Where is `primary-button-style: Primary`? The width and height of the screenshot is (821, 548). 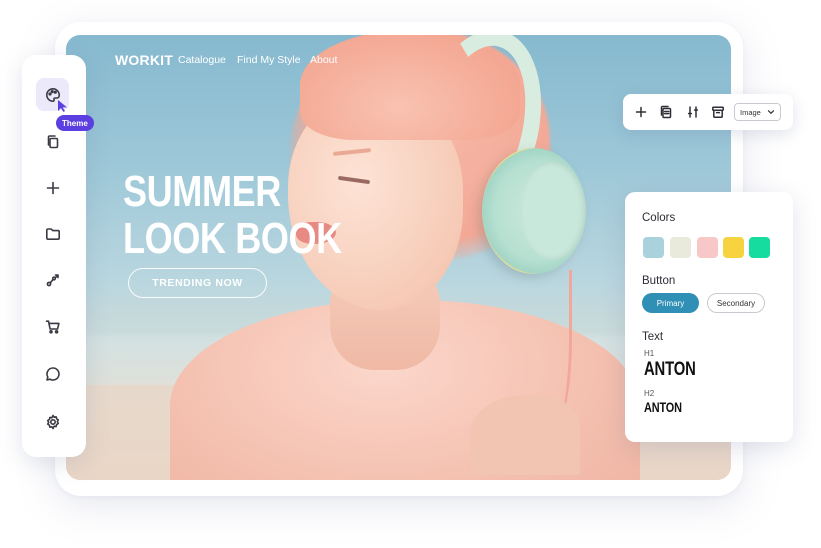 primary-button-style: Primary is located at coordinates (670, 303).